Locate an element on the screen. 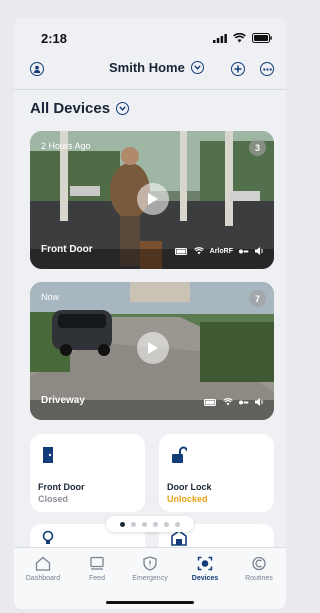 The image size is (320, 613). top-nav: Smith Home is located at coordinates (150, 71).